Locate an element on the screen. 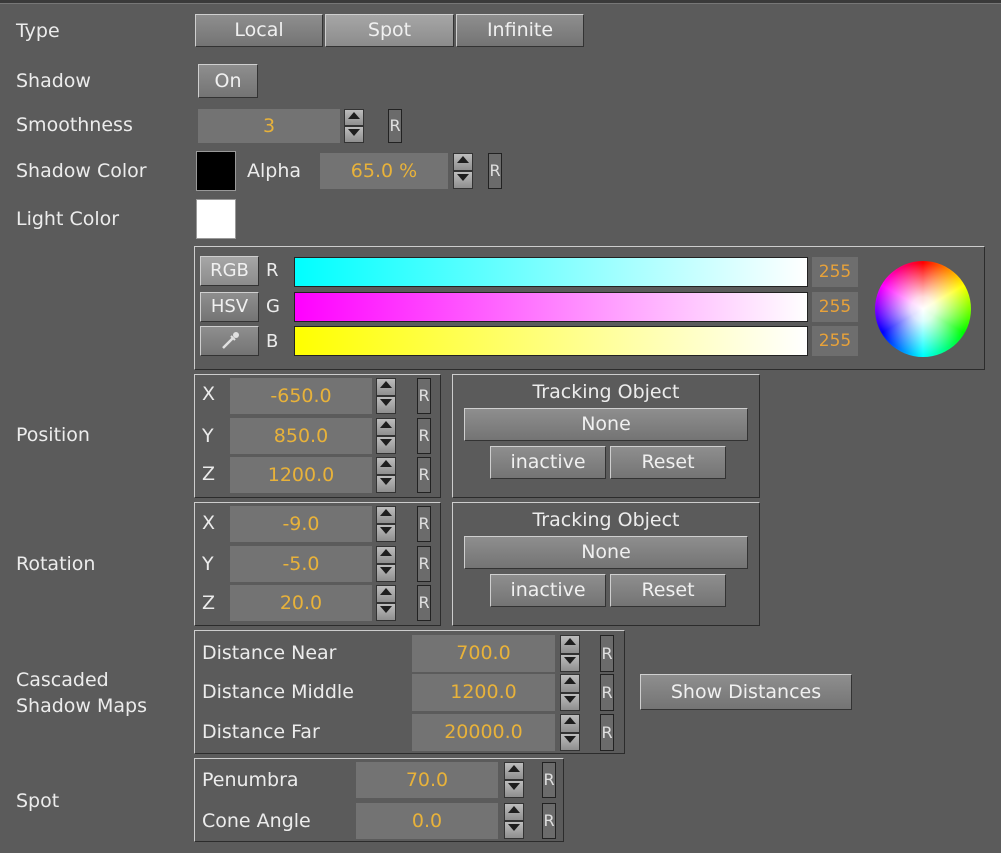  top-border is located at coordinates (500, 2).